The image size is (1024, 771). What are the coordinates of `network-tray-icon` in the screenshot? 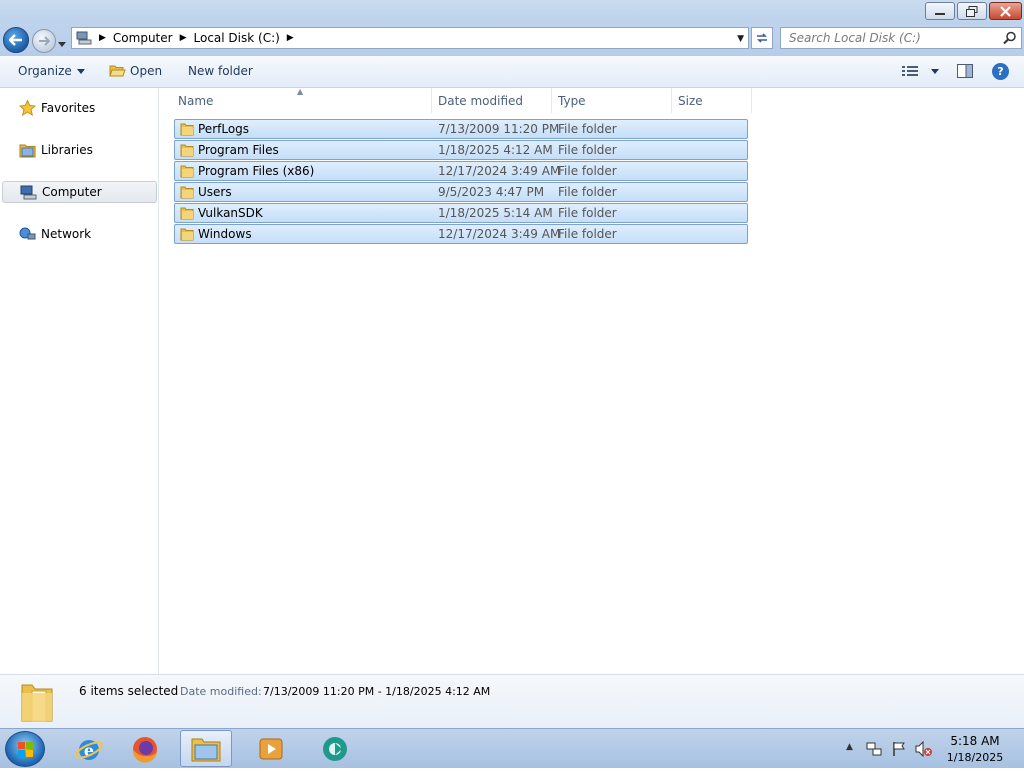 It's located at (874, 749).